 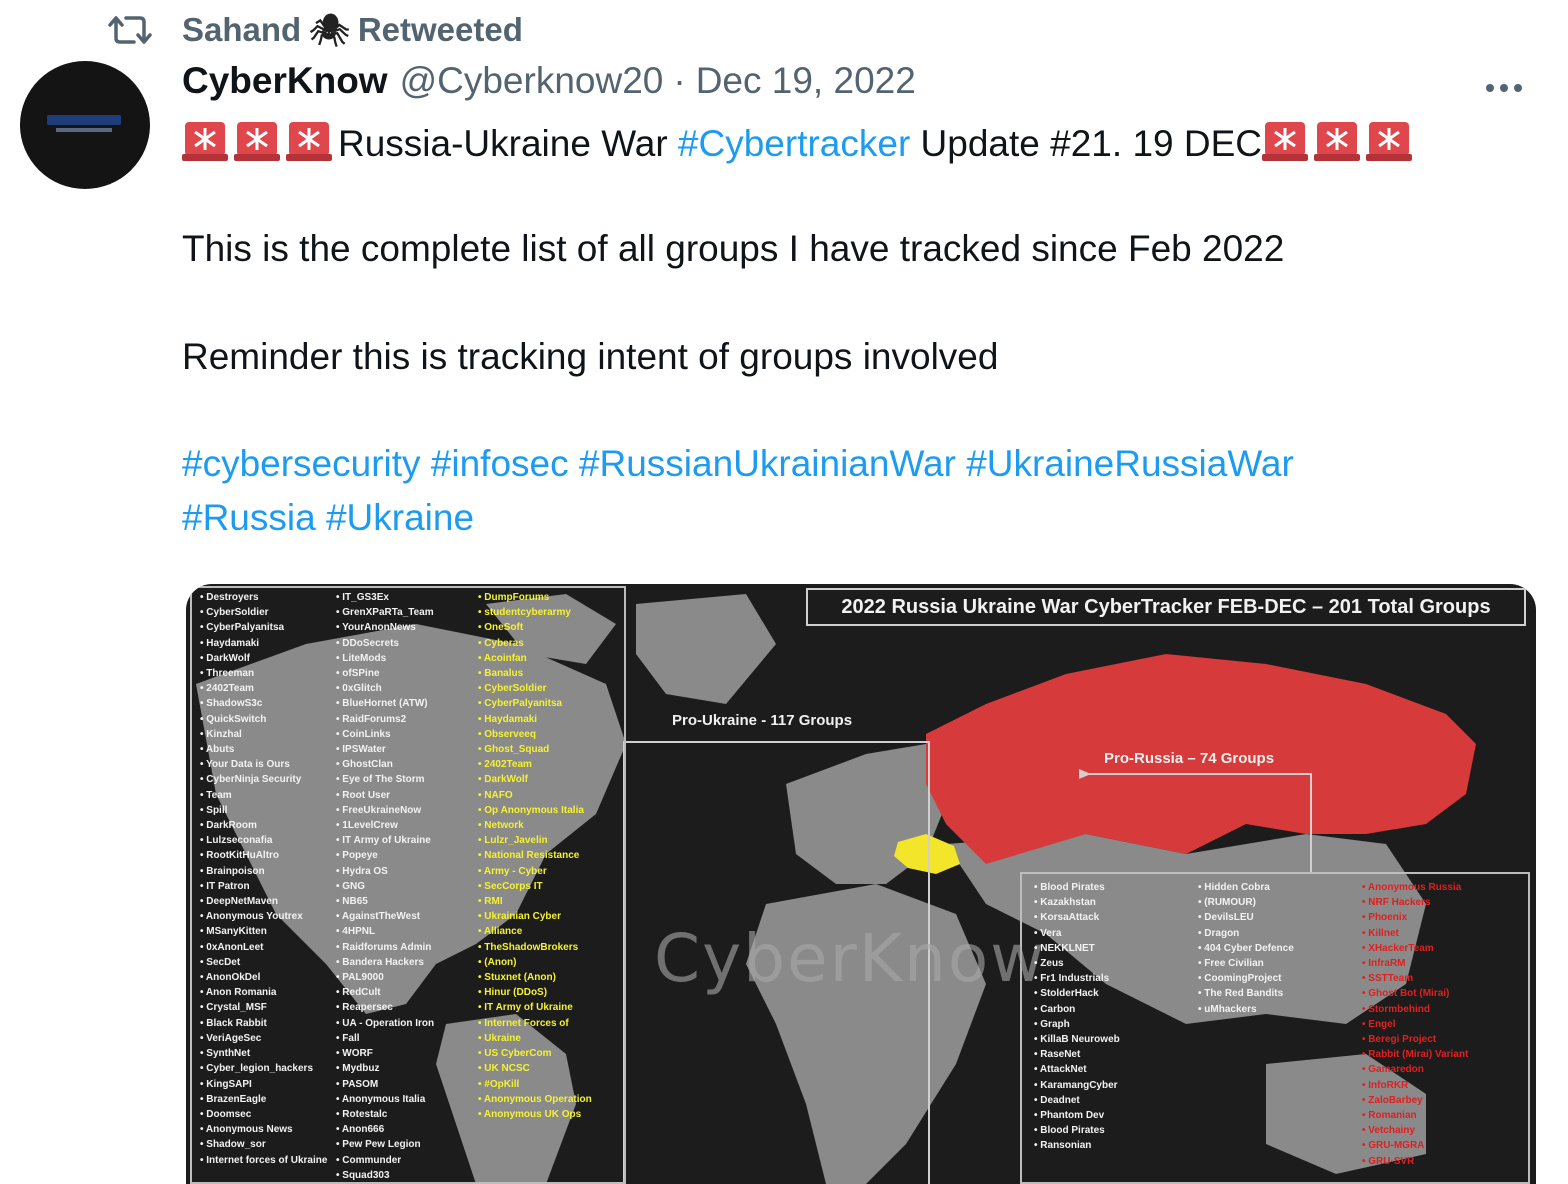 I want to click on pro-russia-group: Zeus, so click(x=1077, y=963).